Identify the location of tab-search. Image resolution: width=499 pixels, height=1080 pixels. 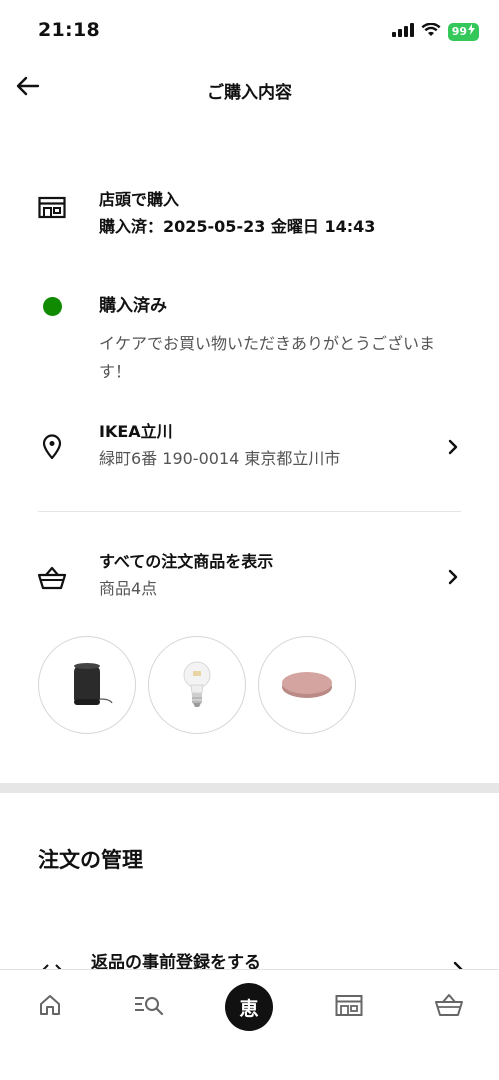
(149, 1007).